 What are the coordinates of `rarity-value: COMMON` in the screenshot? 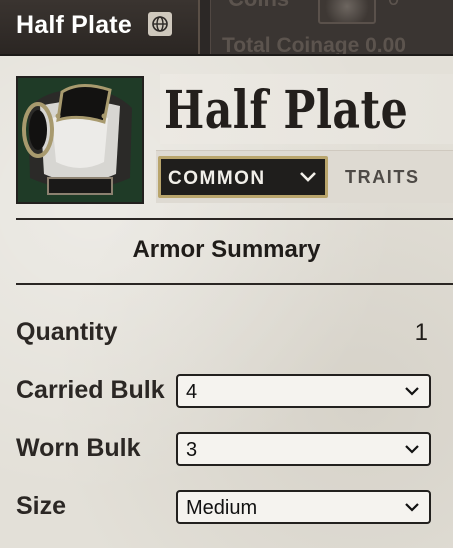 It's located at (217, 178).